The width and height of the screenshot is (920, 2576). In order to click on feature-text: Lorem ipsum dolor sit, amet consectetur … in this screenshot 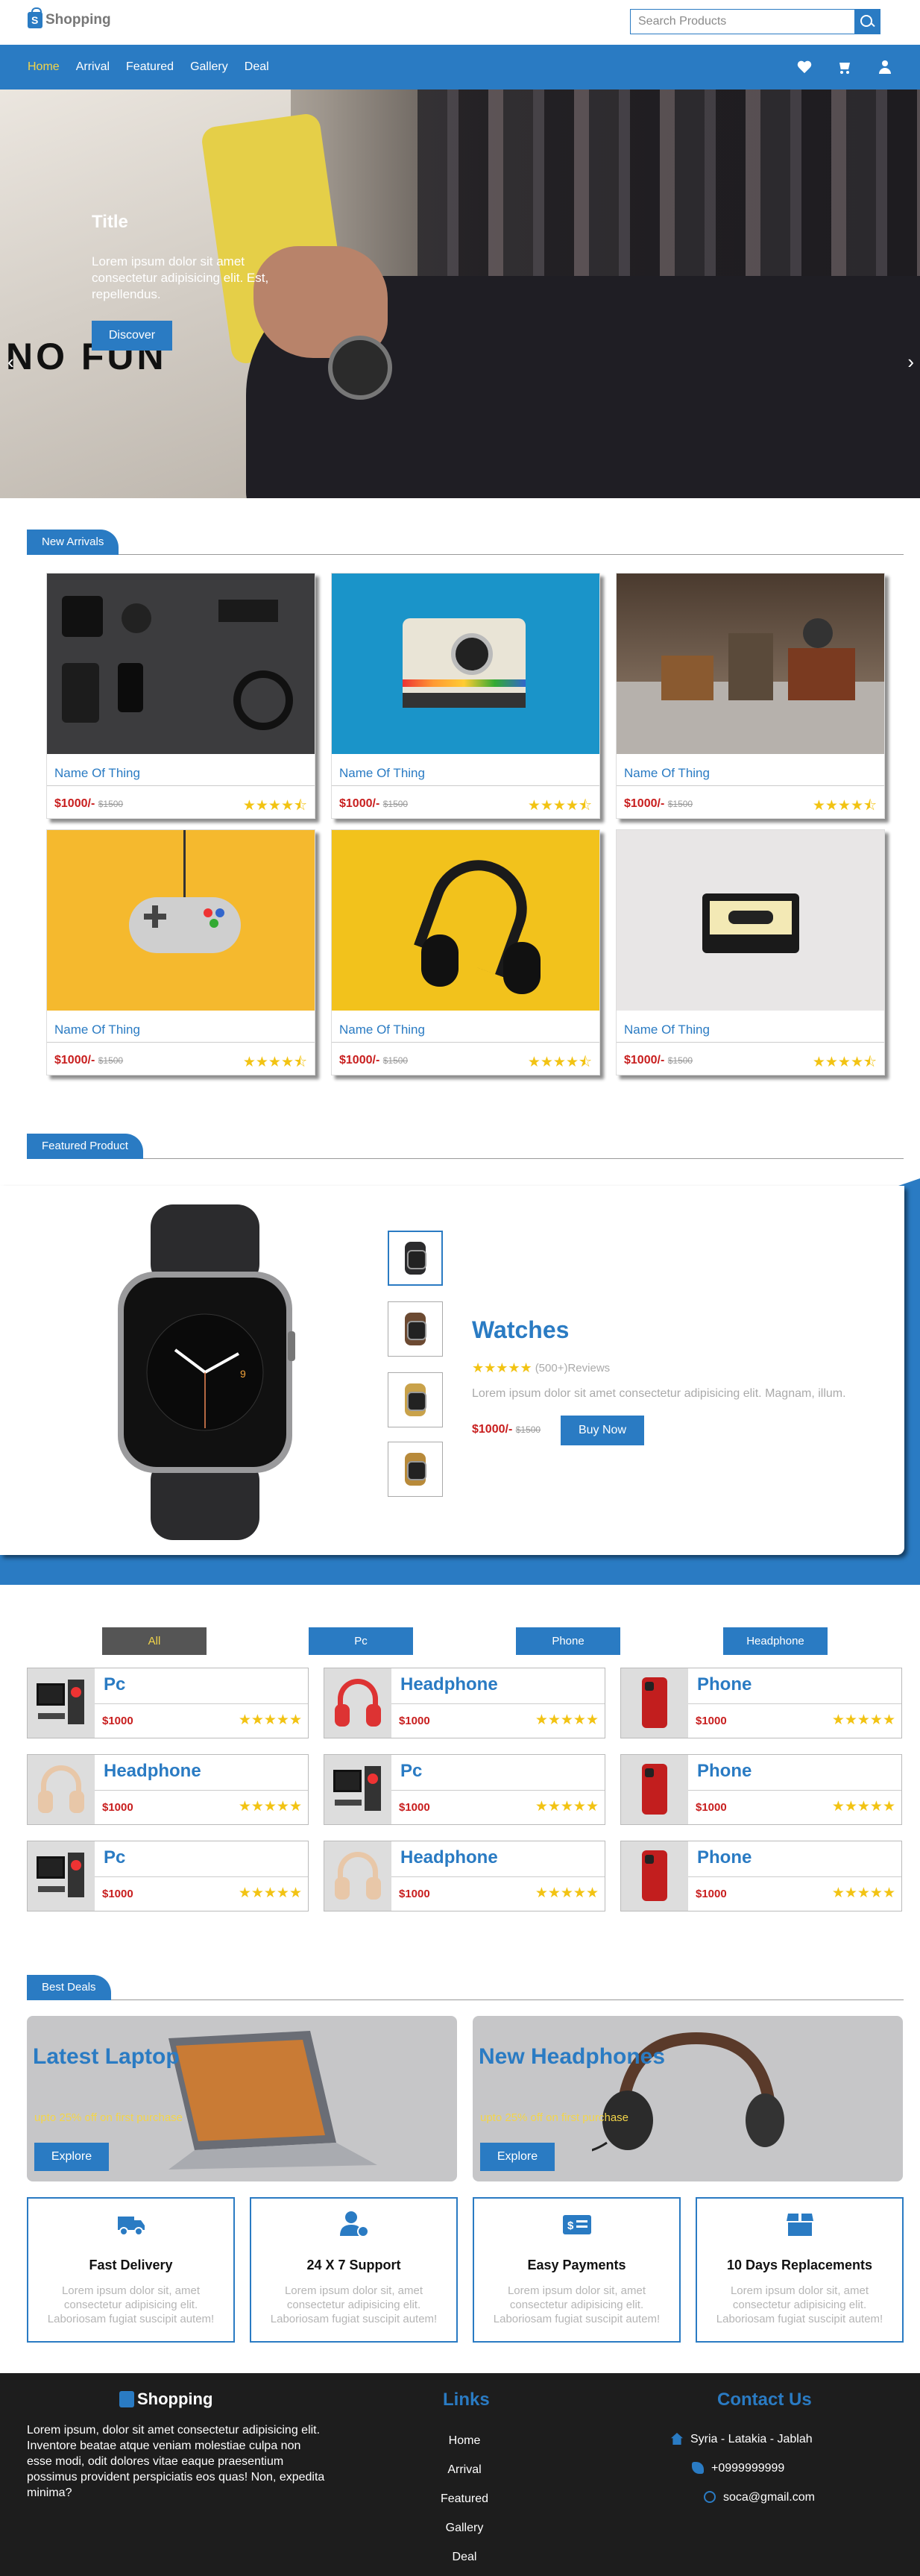, I will do `click(131, 2305)`.